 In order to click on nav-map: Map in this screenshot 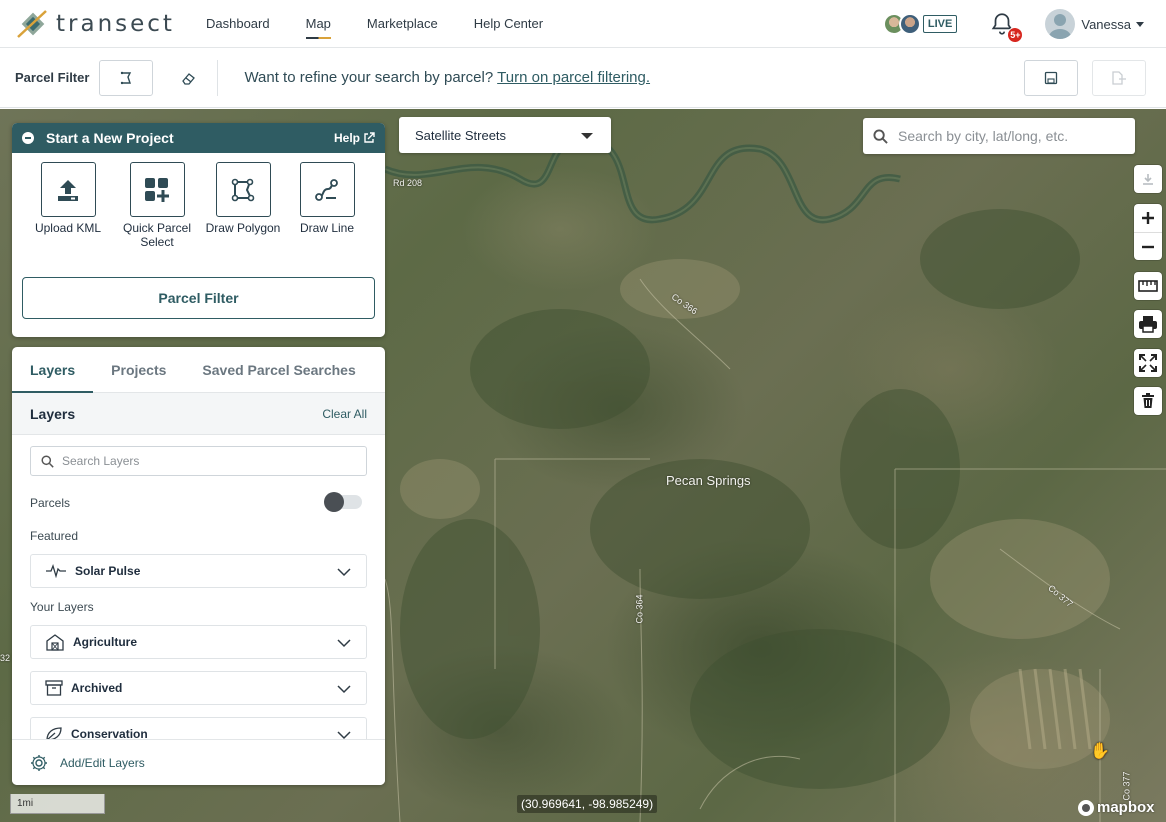, I will do `click(318, 24)`.